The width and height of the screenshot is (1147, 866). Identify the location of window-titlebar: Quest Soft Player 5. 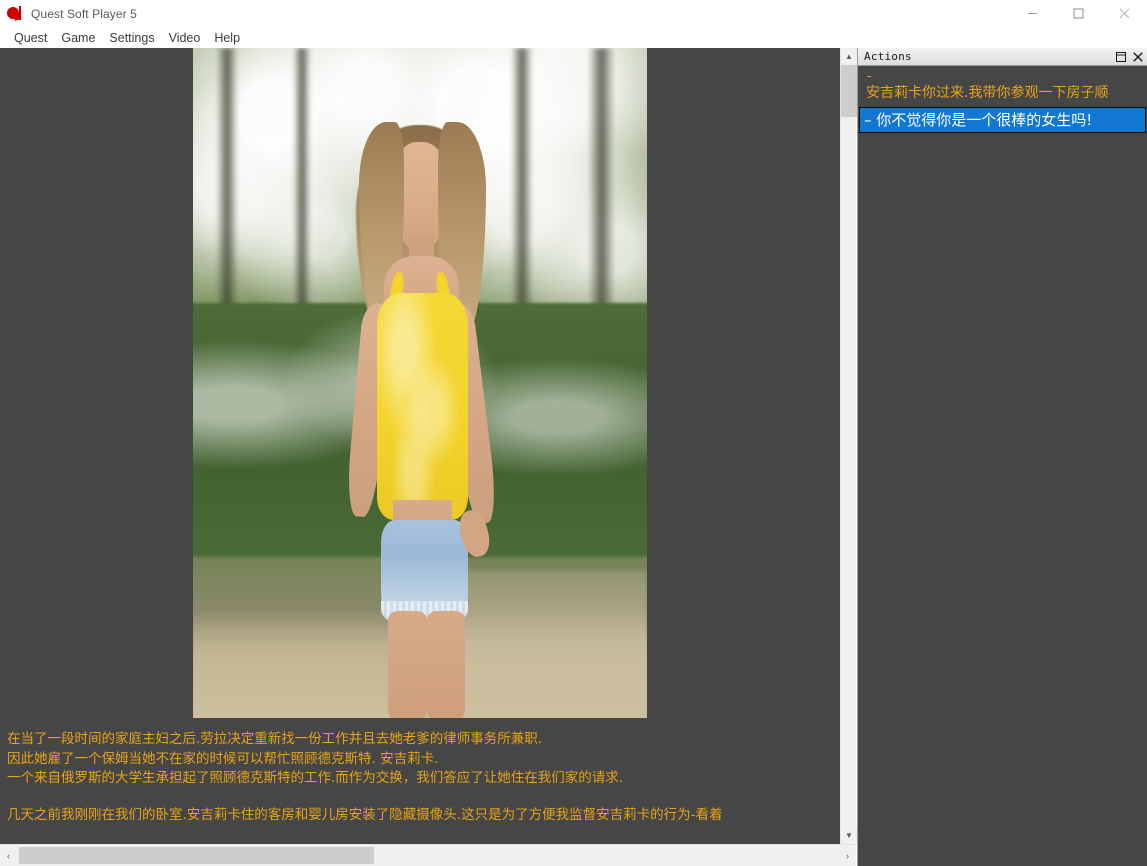
(573, 13).